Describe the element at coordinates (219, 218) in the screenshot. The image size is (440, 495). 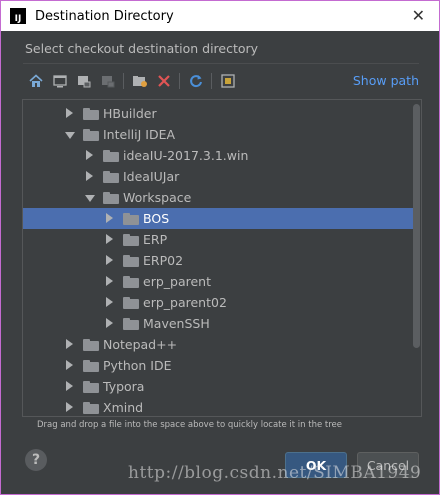
I see `tree-item: BOS` at that location.